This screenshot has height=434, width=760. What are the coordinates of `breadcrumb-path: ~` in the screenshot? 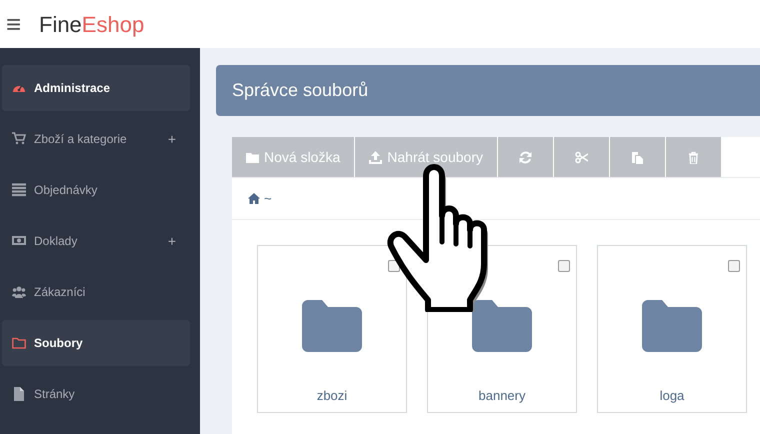 It's located at (268, 198).